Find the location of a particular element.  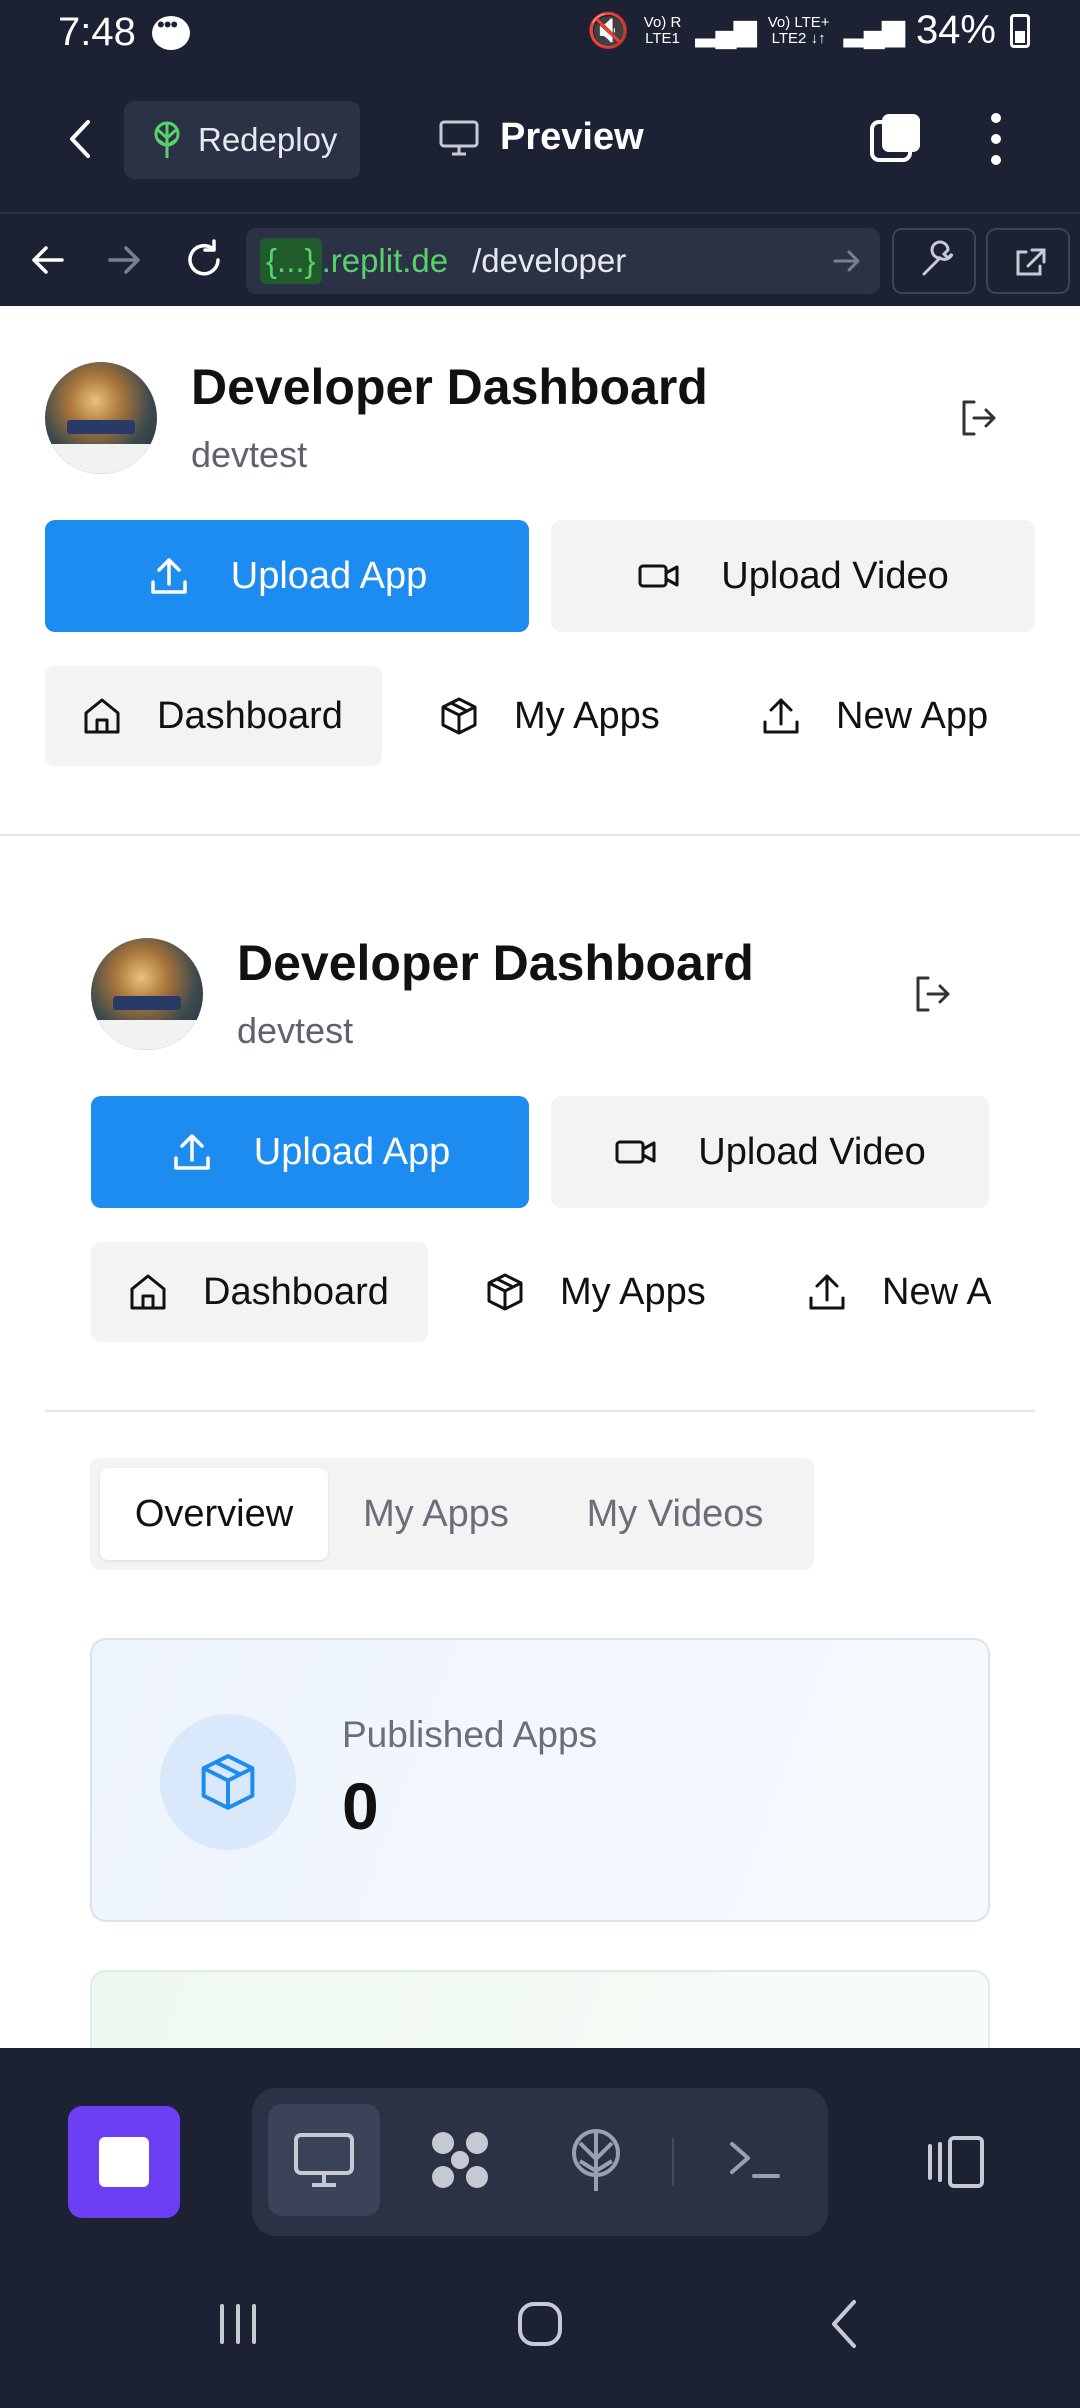

replit-bottom-bar is located at coordinates (540, 2155).